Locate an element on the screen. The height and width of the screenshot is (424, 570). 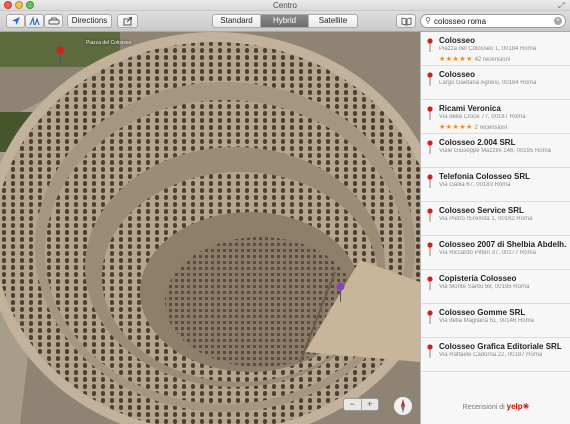
result-name: Ricami Veronica is located at coordinates (470, 108).